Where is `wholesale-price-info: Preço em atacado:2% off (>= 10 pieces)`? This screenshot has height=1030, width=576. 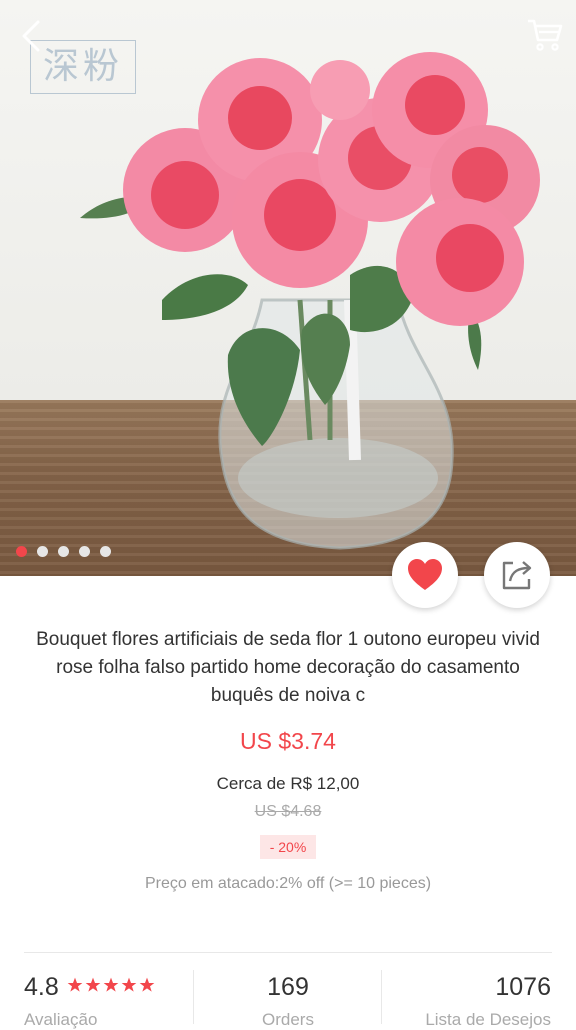 wholesale-price-info: Preço em atacado:2% off (>= 10 pieces) is located at coordinates (288, 884).